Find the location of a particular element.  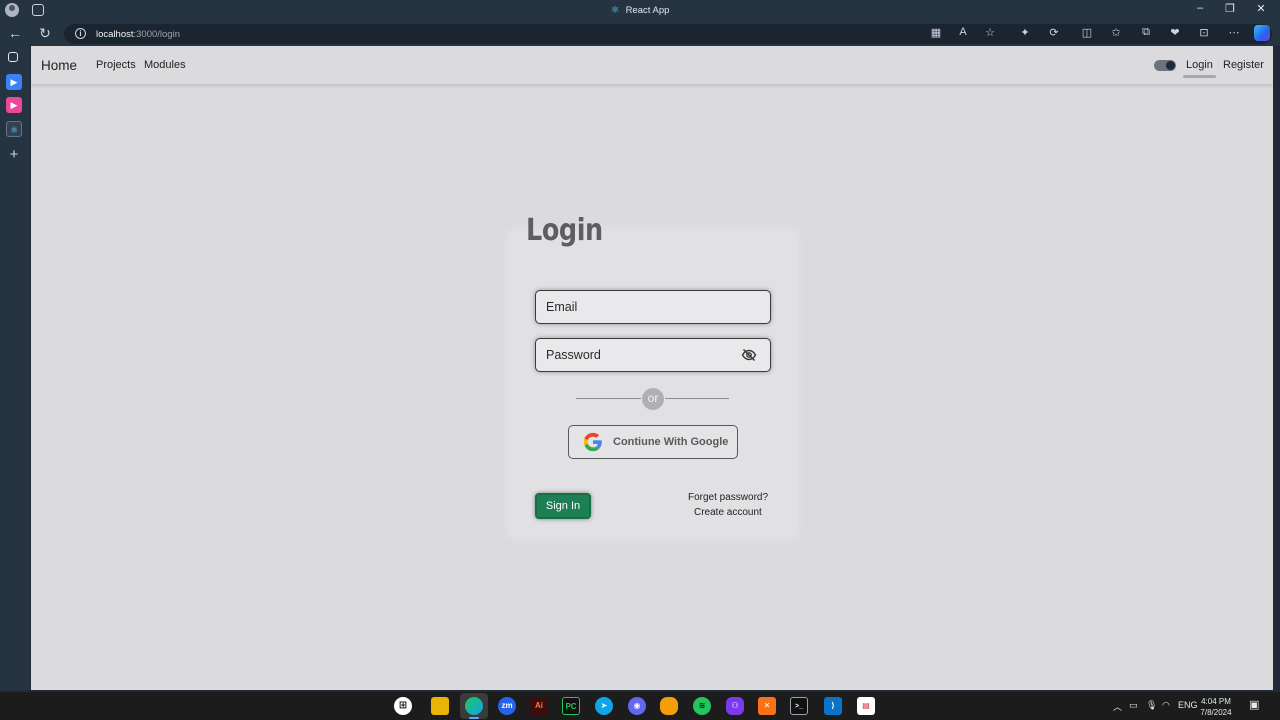

eye-off-icon is located at coordinates (749, 355).